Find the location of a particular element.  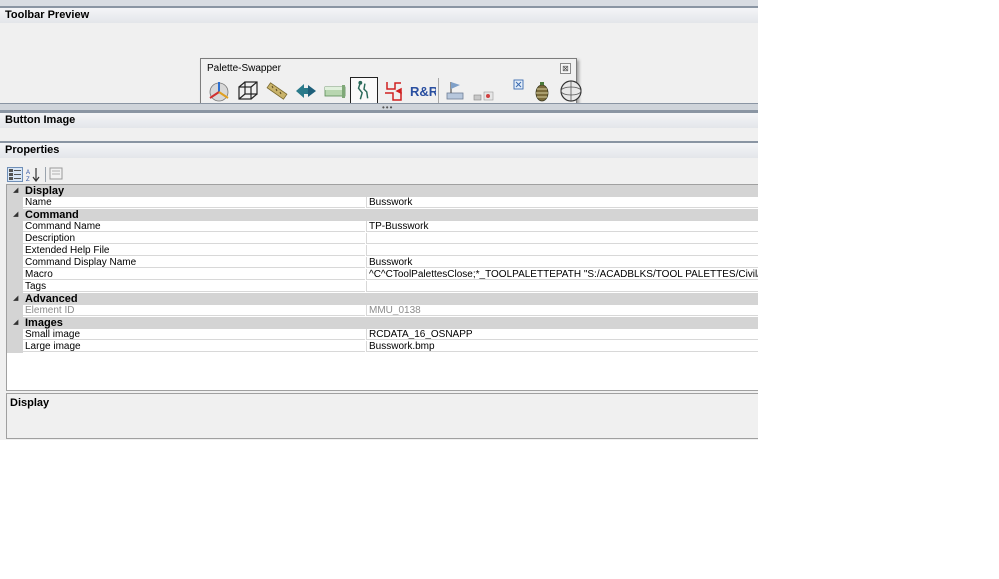

busswork-icon is located at coordinates (364, 91).